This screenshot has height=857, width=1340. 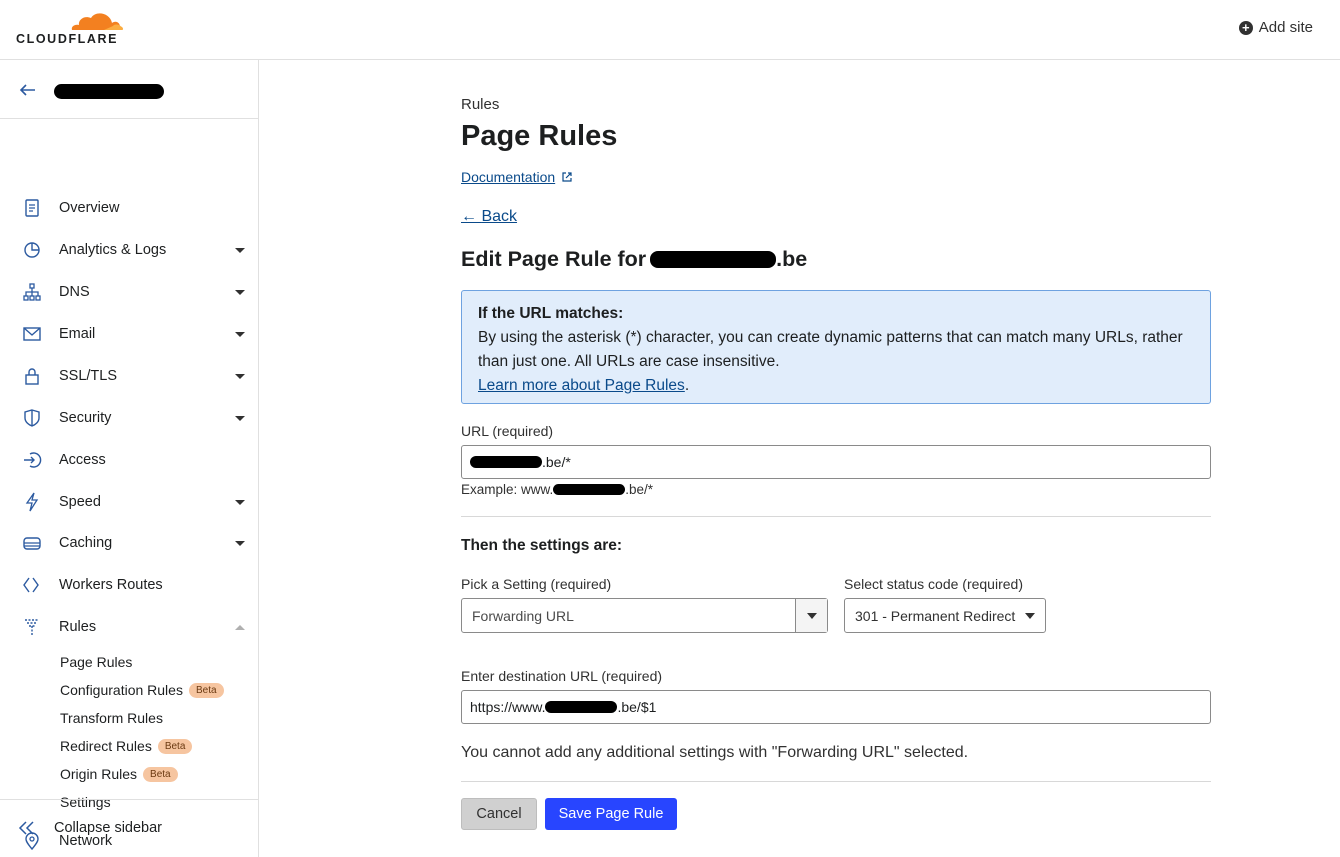 I want to click on sub-item-label: Page Rules, so click(x=96, y=662).